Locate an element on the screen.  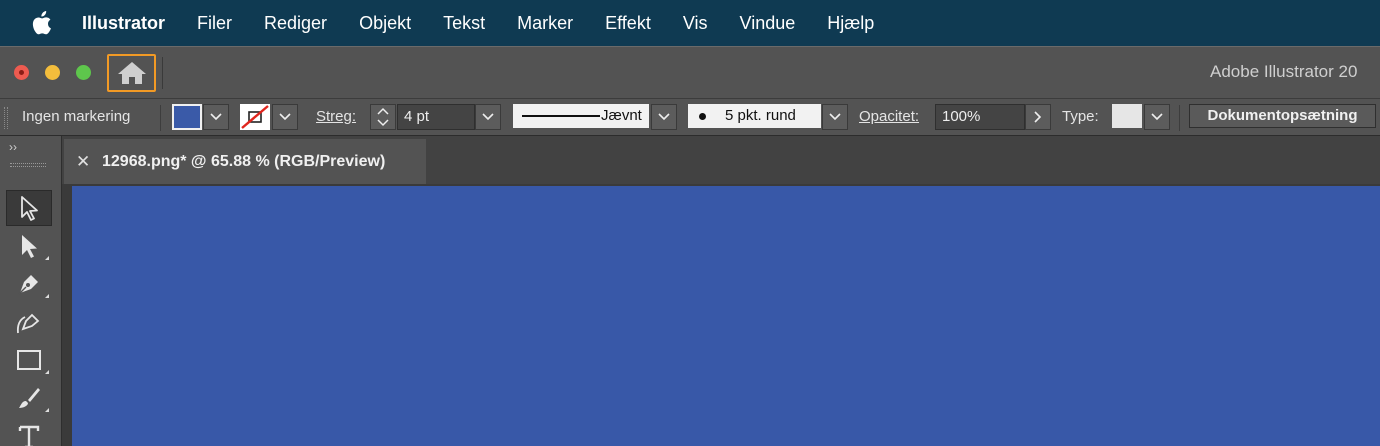
menu-objekt: Objekt is located at coordinates (385, 23).